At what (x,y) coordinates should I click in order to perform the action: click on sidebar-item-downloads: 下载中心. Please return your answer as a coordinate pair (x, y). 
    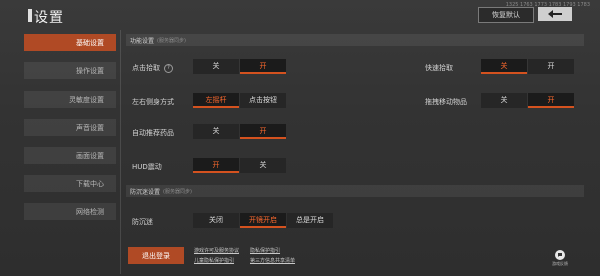
    Looking at the image, I should click on (70, 183).